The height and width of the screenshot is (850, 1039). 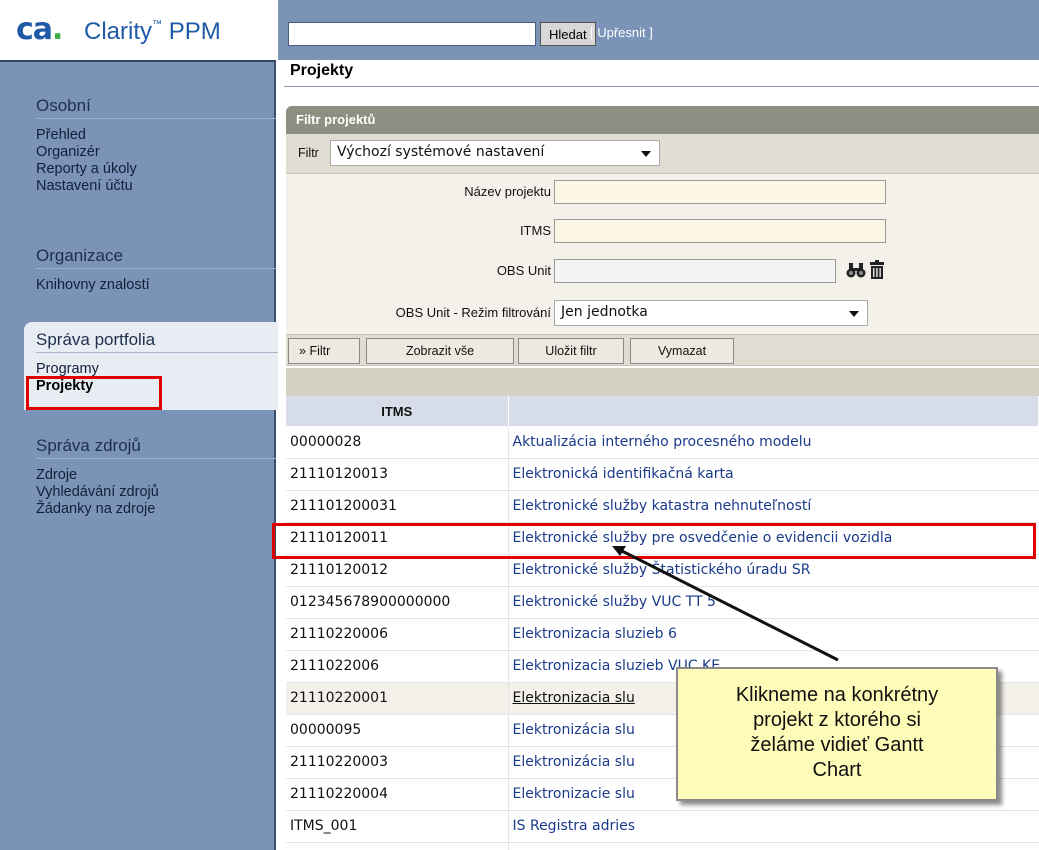 What do you see at coordinates (440, 351) in the screenshot?
I see `show-all-button: Zobrazit vše` at bounding box center [440, 351].